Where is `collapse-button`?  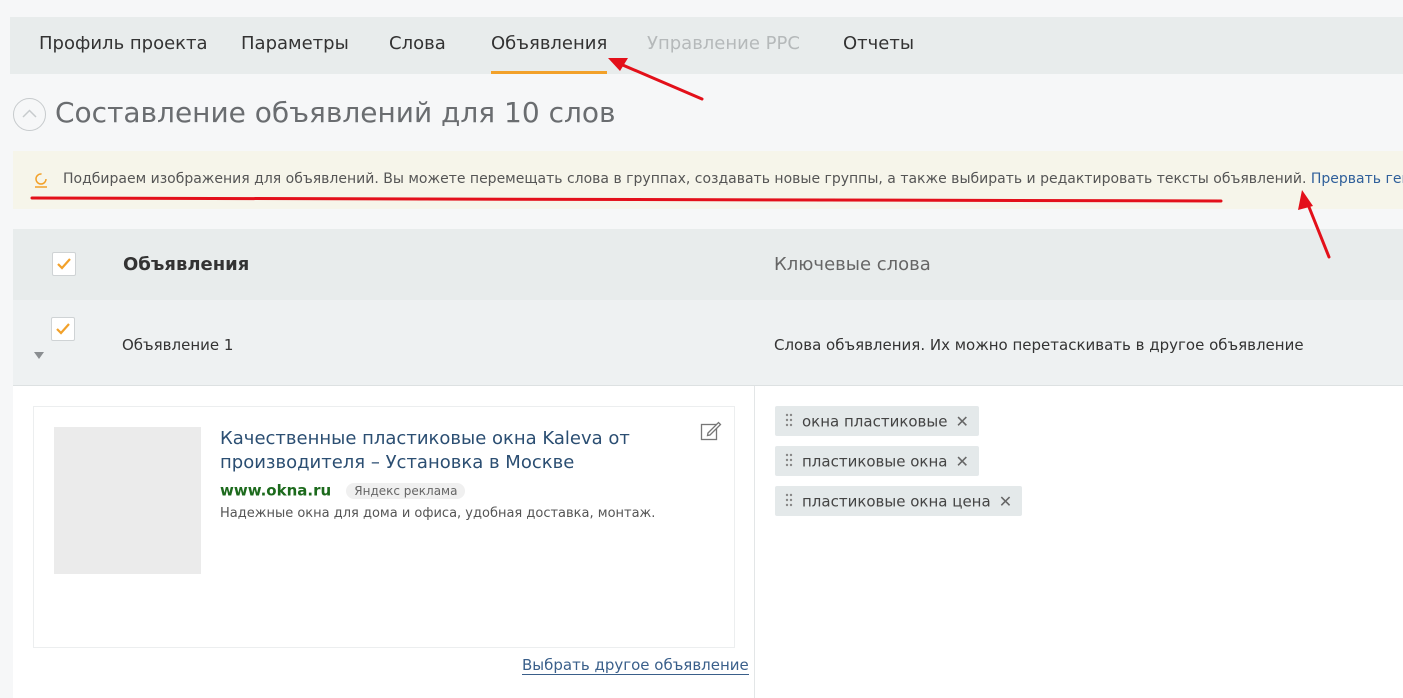
collapse-button is located at coordinates (29, 114).